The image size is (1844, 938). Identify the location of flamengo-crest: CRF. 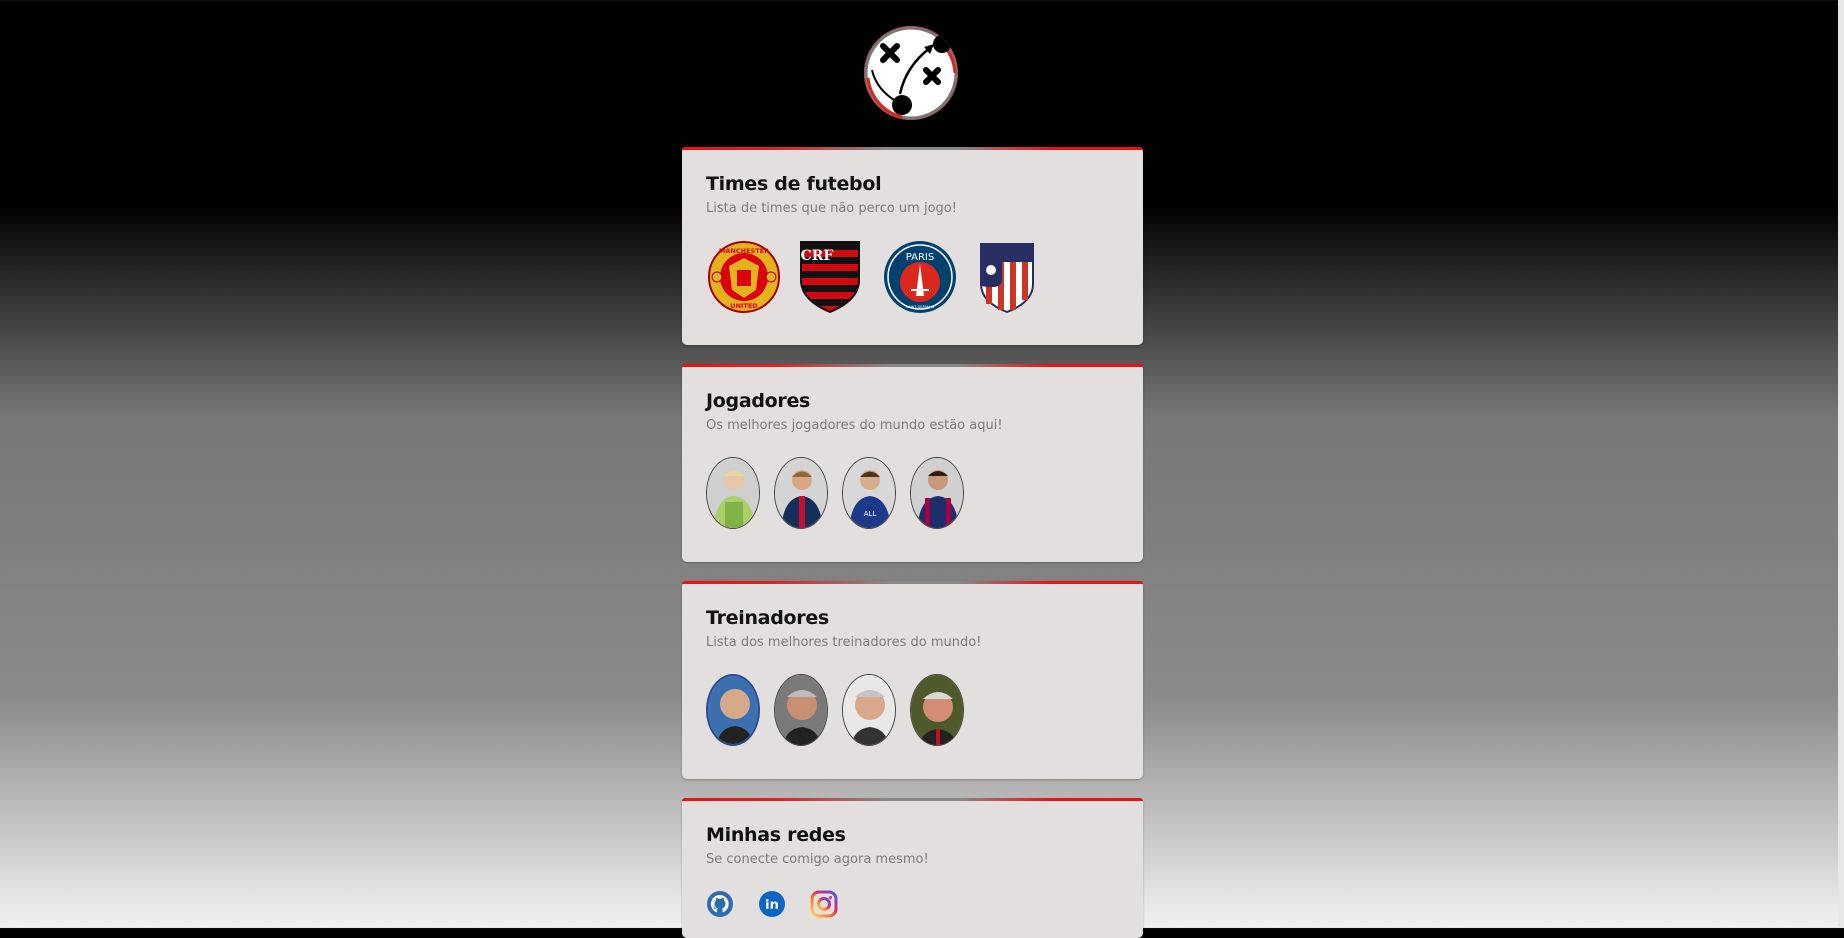
(830, 277).